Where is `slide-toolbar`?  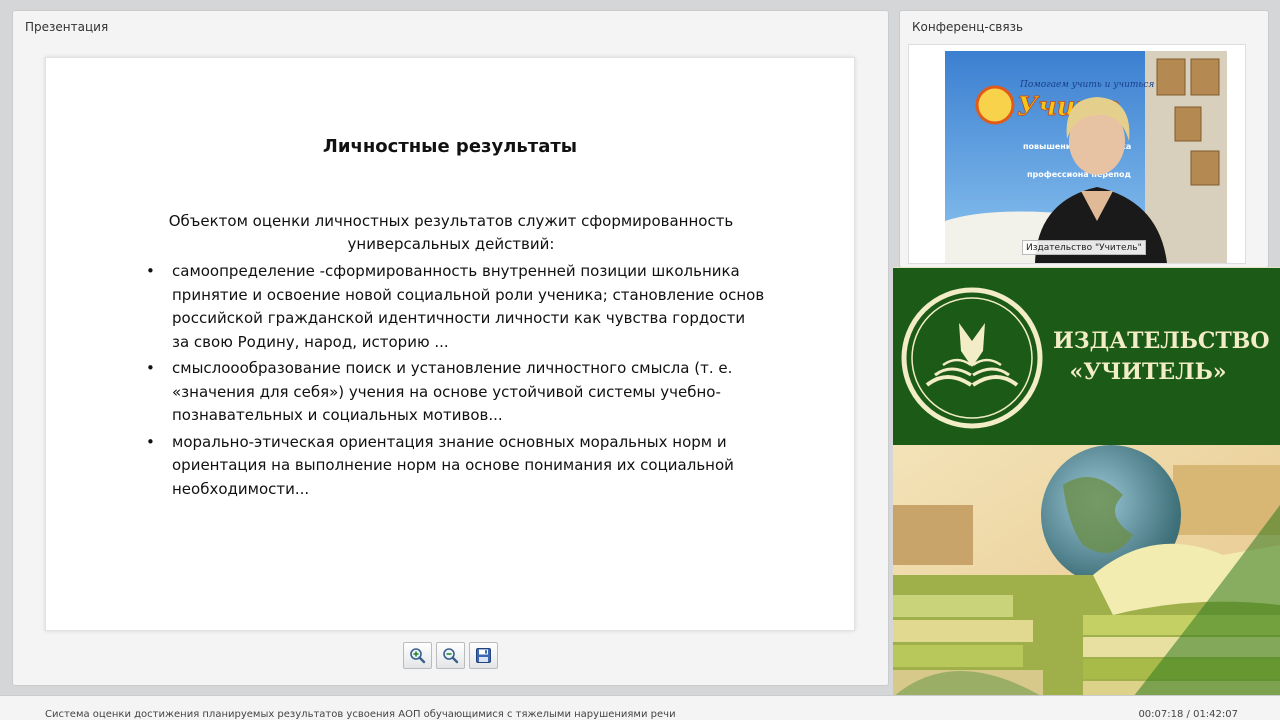
slide-toolbar is located at coordinates (450, 655).